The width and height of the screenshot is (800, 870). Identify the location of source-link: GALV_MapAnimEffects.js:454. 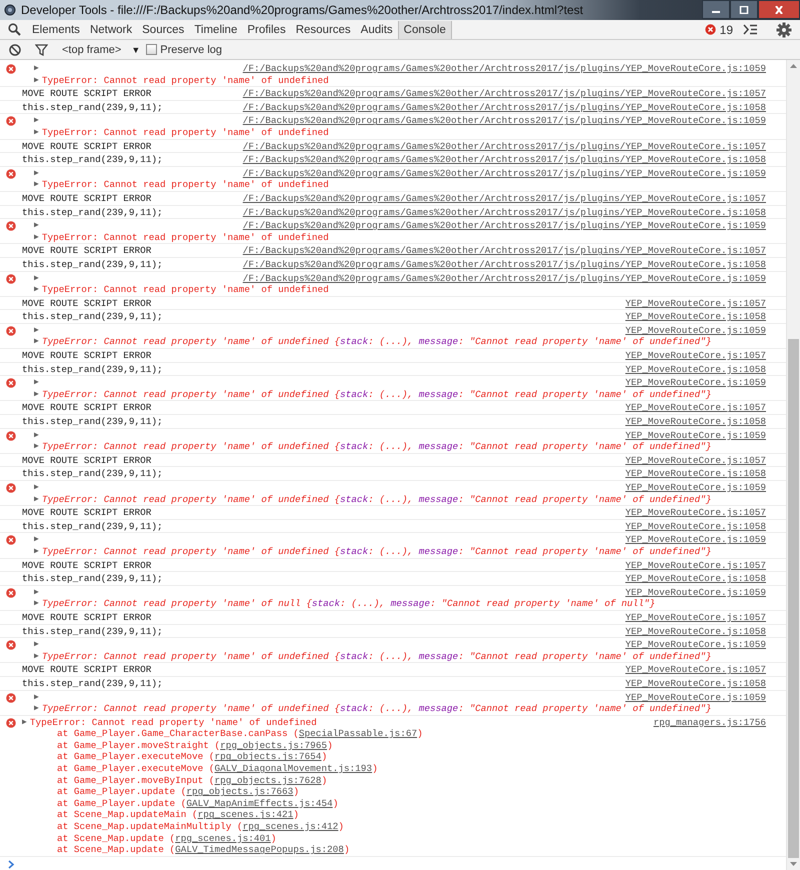
(259, 803).